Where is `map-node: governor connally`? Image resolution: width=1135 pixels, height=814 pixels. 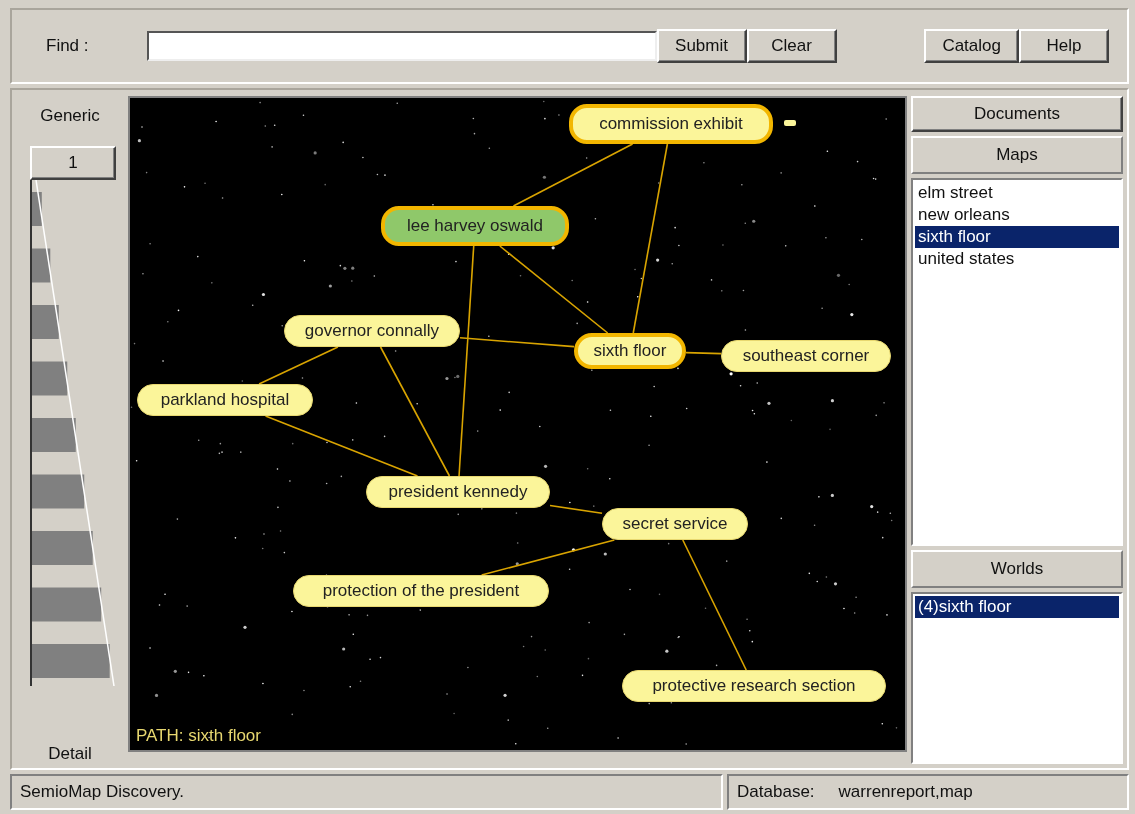
map-node: governor connally is located at coordinates (371, 331).